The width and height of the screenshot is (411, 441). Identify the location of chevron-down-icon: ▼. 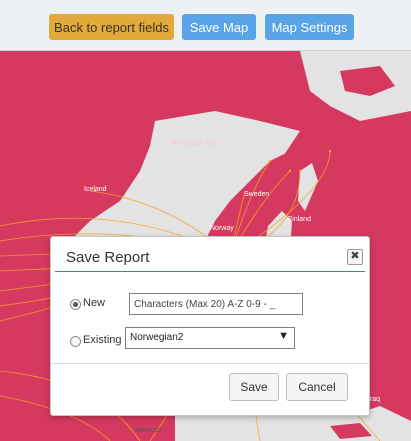
(283, 336).